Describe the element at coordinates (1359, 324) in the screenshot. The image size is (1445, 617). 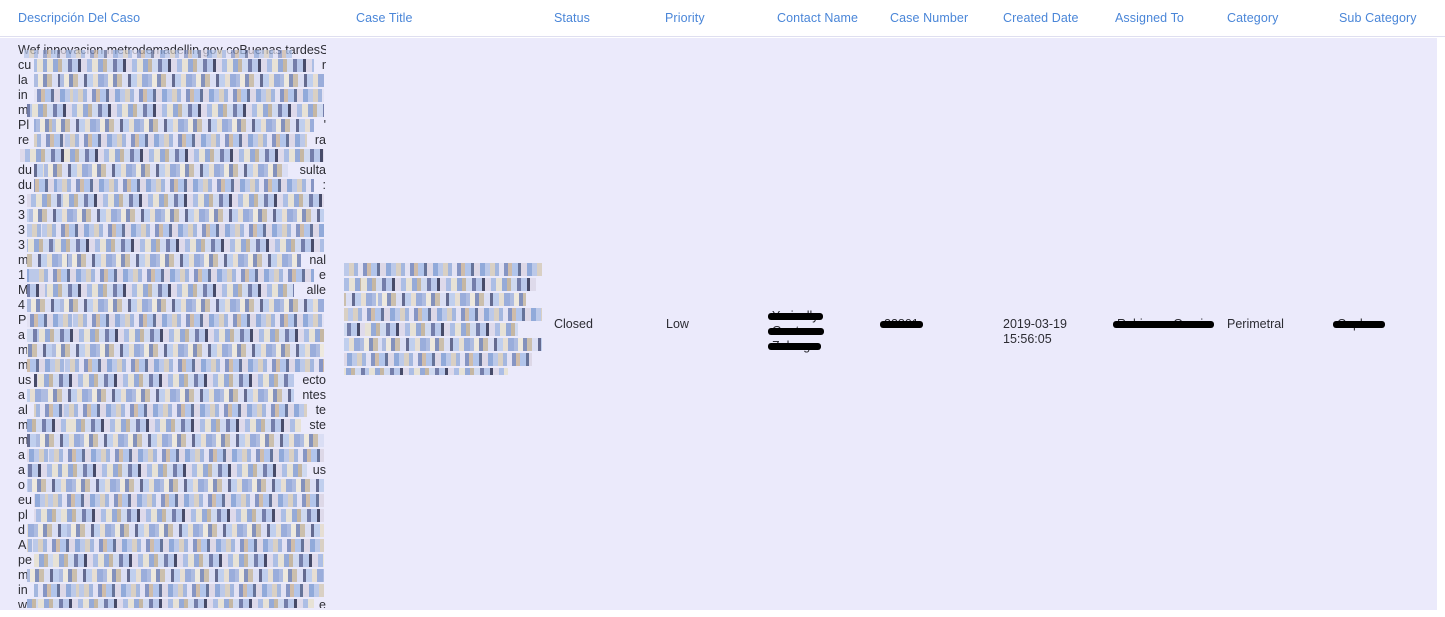
I see `cell-sub-category: Cuphea` at that location.